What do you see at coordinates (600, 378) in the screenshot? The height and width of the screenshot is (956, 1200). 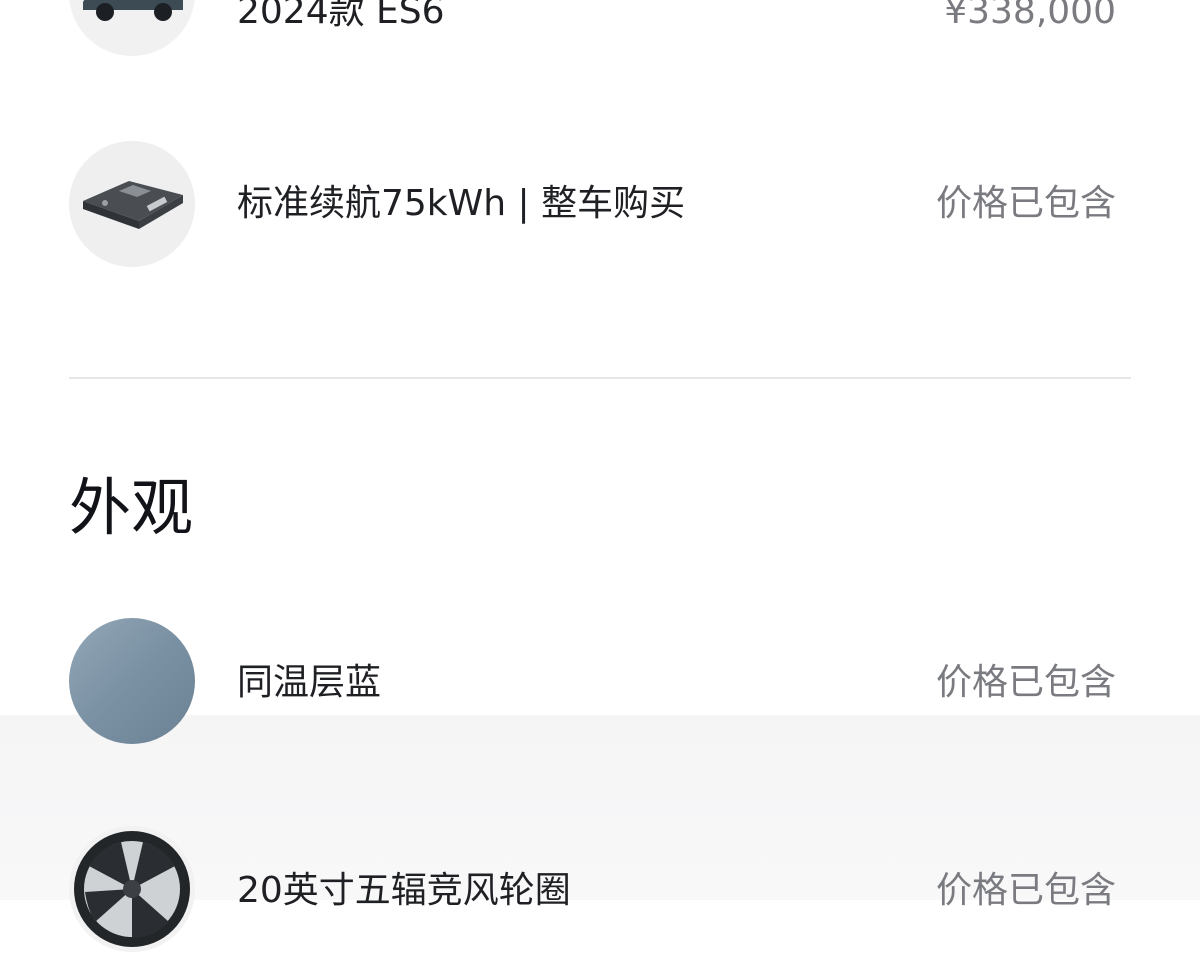 I see `section-divider` at bounding box center [600, 378].